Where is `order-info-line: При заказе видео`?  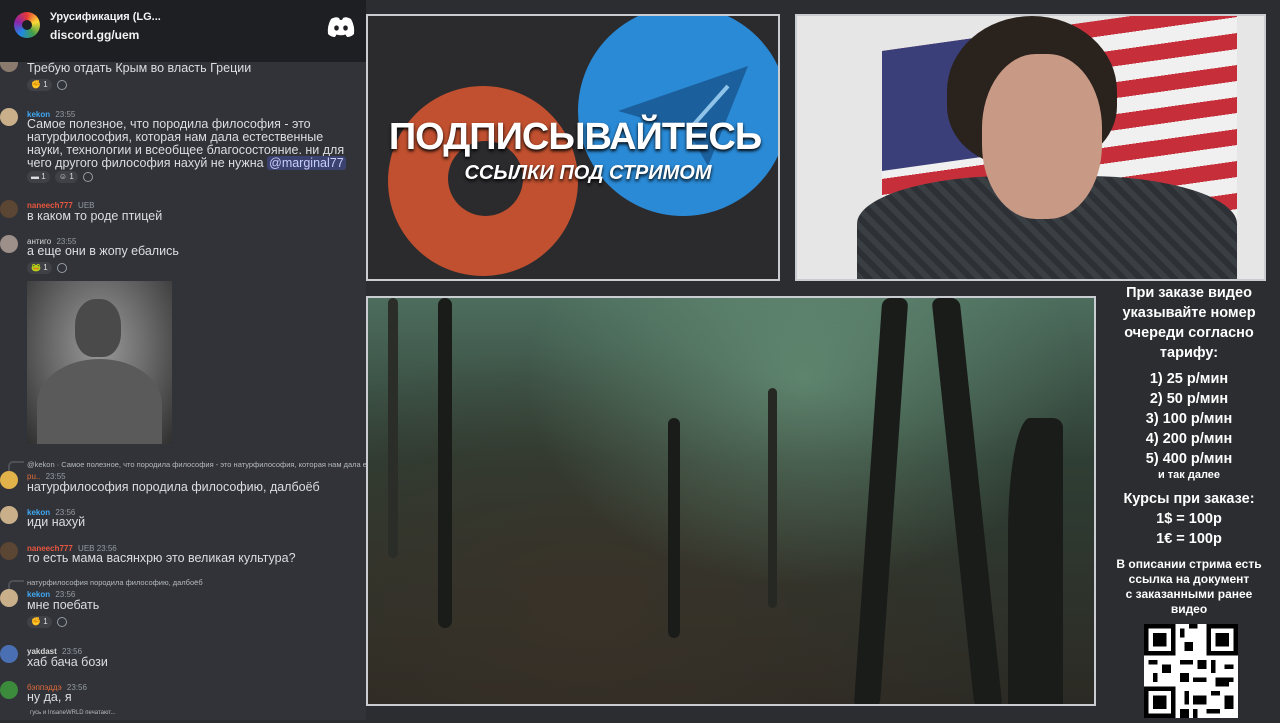 order-info-line: При заказе видео is located at coordinates (1189, 293).